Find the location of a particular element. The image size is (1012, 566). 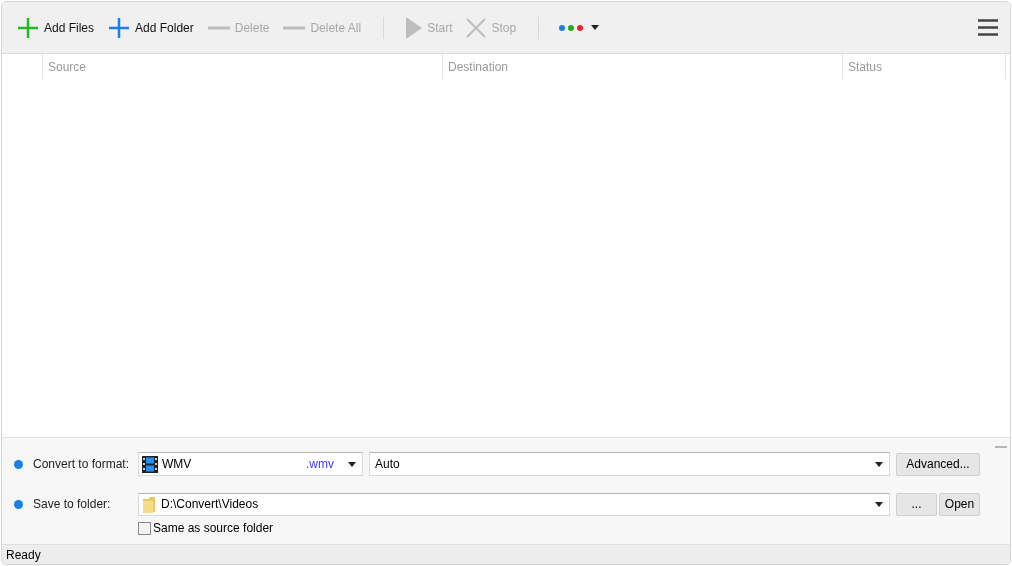

open-button: Open is located at coordinates (959, 504).